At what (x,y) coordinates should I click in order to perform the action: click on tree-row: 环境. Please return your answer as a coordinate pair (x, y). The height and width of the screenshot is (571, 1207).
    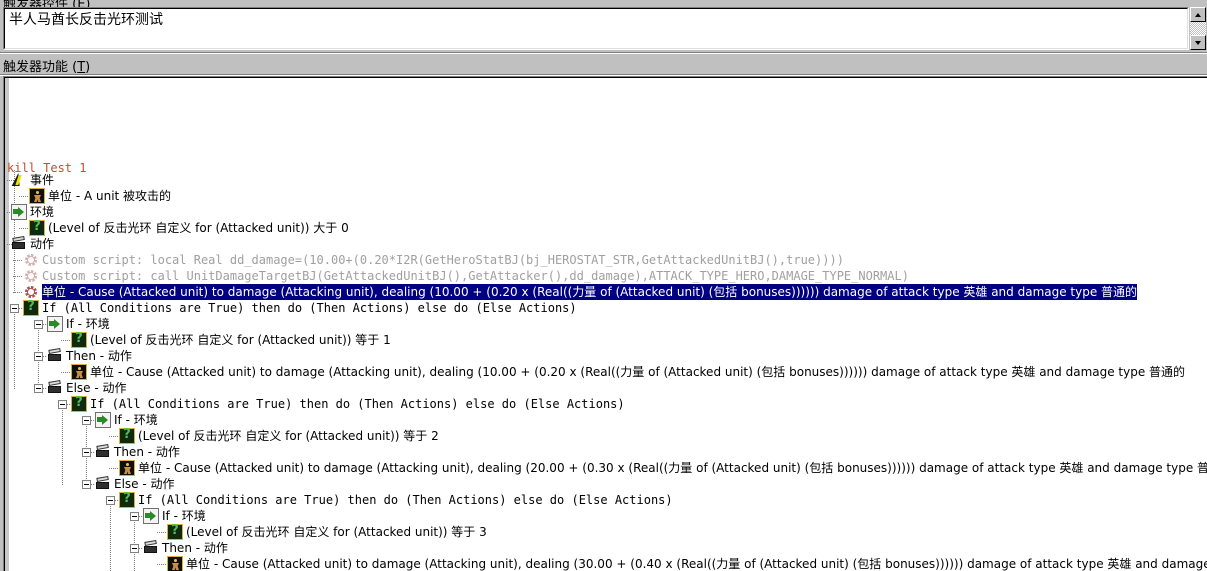
    Looking at the image, I should click on (32, 212).